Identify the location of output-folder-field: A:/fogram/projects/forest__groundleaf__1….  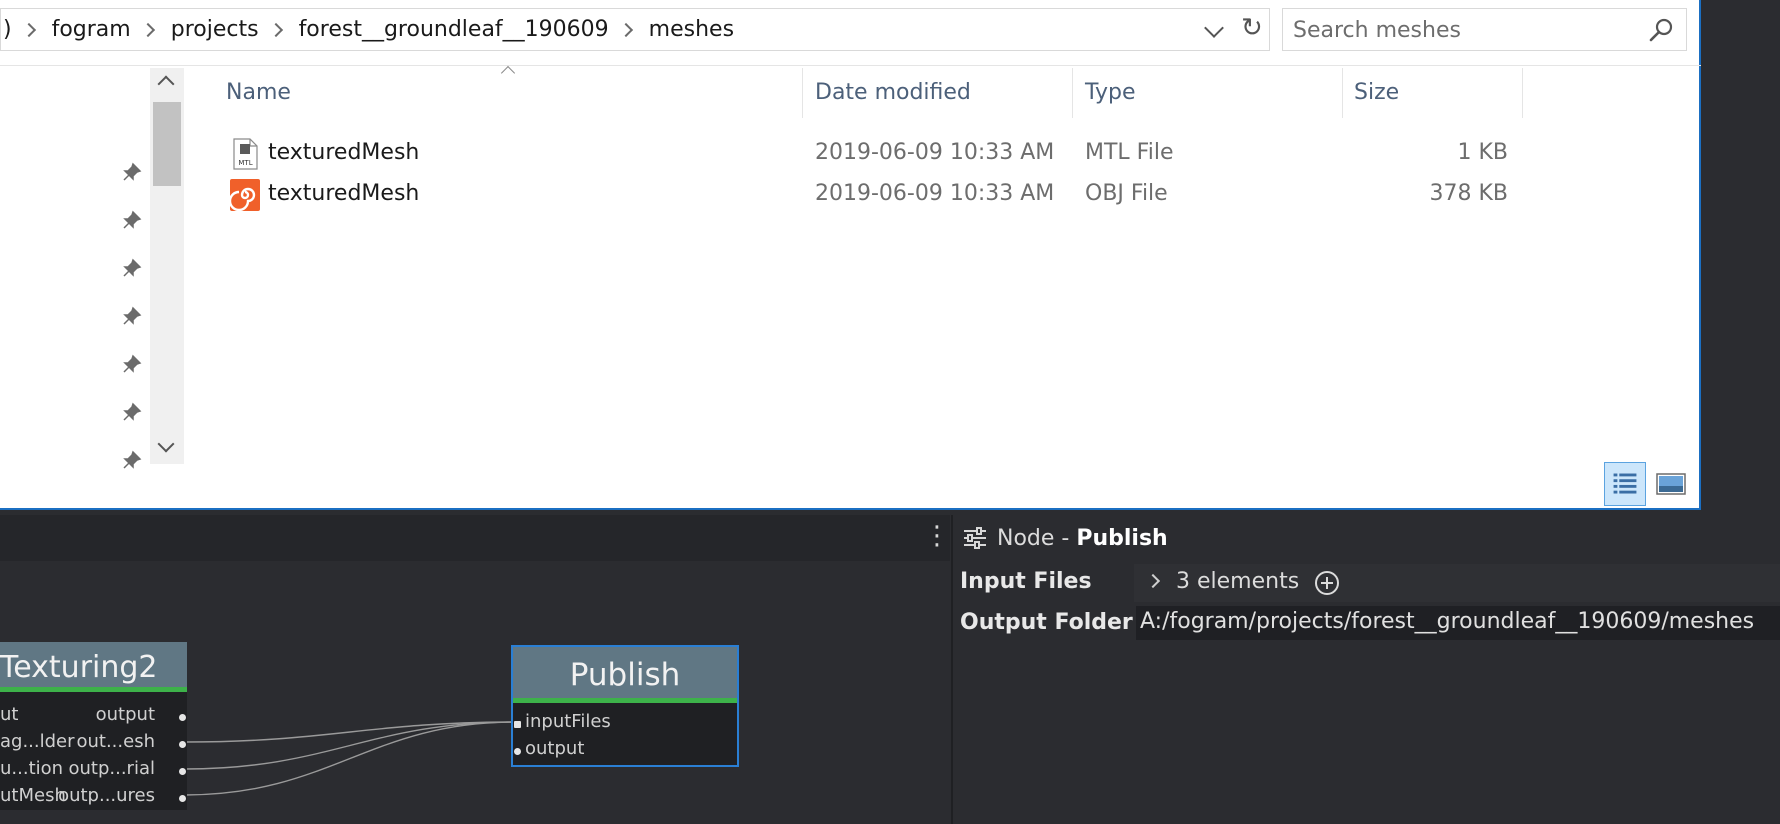
(1458, 623).